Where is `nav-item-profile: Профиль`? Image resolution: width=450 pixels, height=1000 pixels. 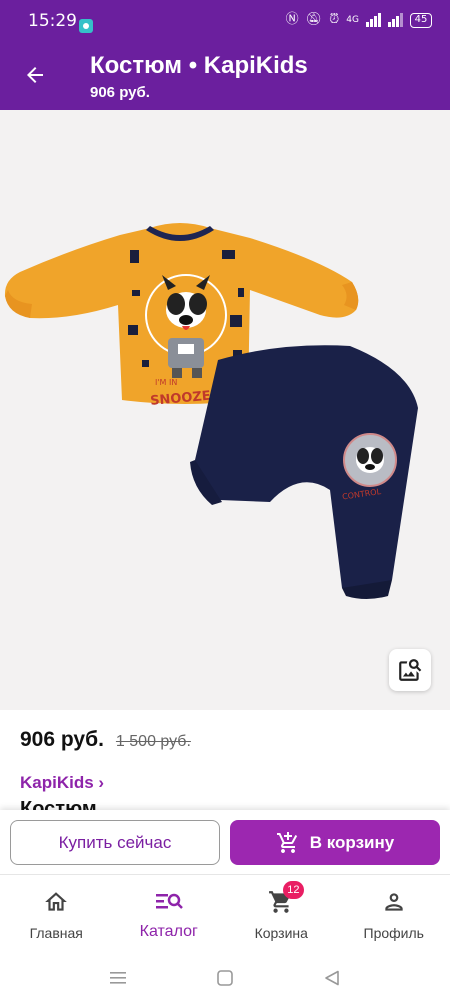 nav-item-profile: Профиль is located at coordinates (394, 915).